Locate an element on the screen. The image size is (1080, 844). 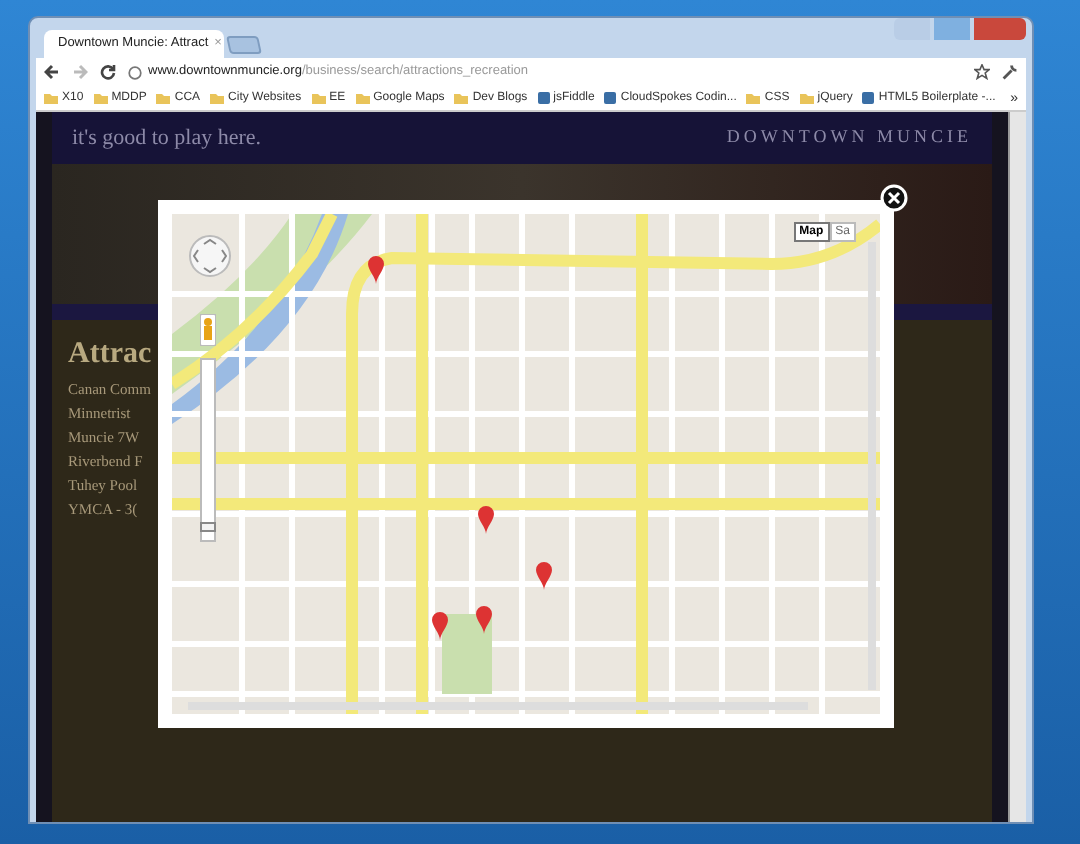
close-icon is located at coordinates (894, 198).